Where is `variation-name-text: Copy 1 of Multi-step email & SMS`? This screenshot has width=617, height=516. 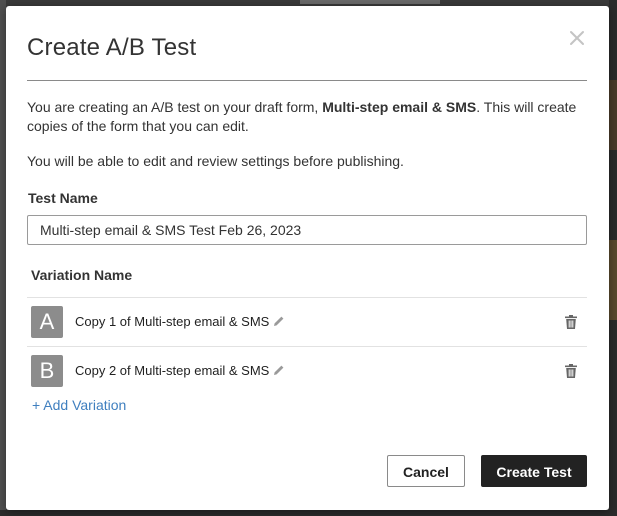 variation-name-text: Copy 1 of Multi-step email & SMS is located at coordinates (172, 321).